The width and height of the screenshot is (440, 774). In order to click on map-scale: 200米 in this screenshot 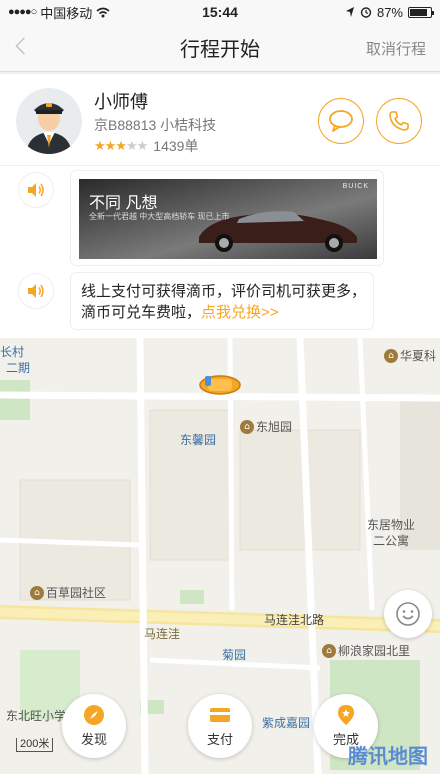, I will do `click(35, 745)`.